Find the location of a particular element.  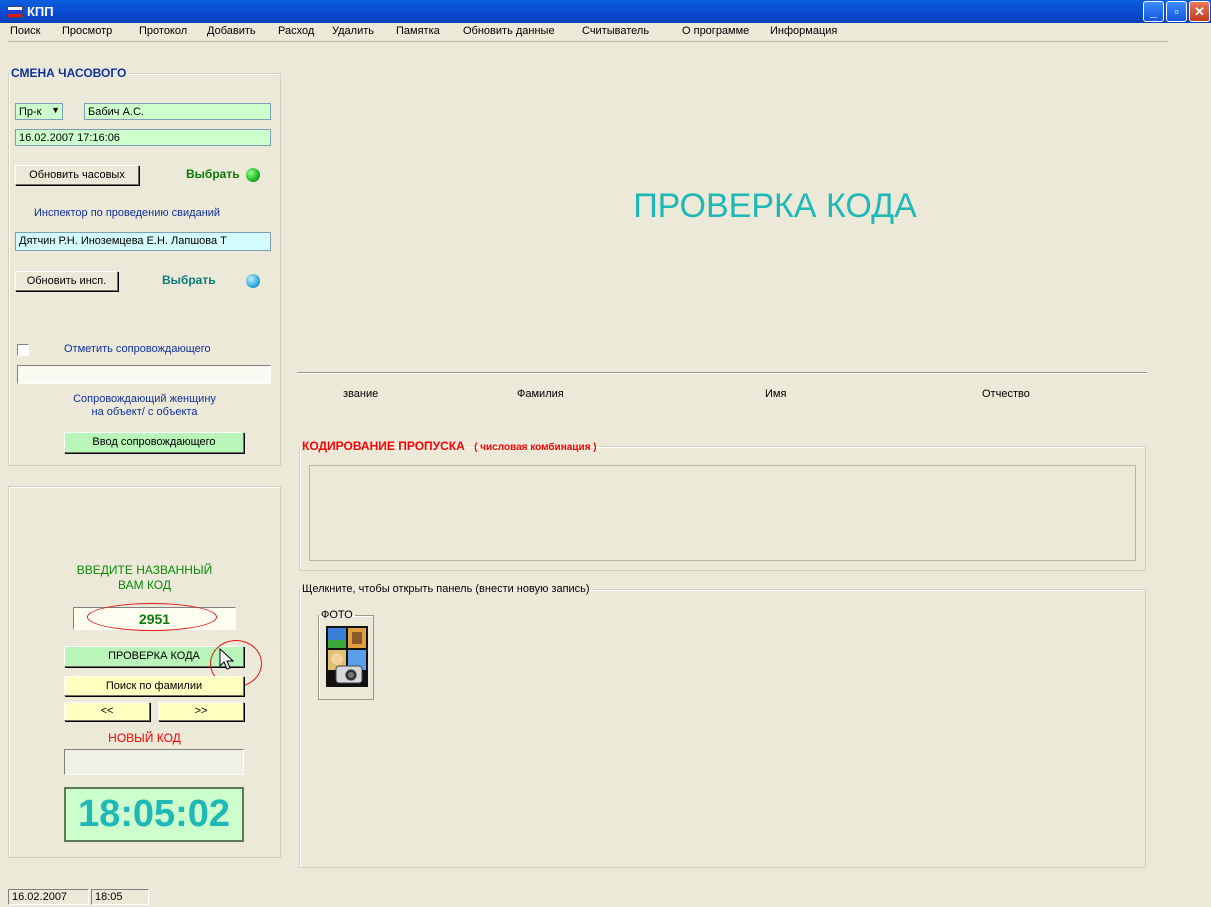

guard-name-field: Бабич А.С. is located at coordinates (177, 111).